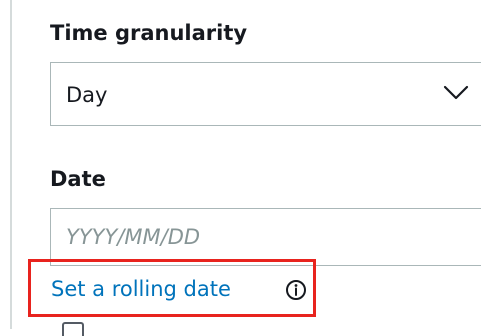 This screenshot has width=481, height=336. Describe the element at coordinates (149, 33) in the screenshot. I see `time-granularity-label: Time granularity` at that location.